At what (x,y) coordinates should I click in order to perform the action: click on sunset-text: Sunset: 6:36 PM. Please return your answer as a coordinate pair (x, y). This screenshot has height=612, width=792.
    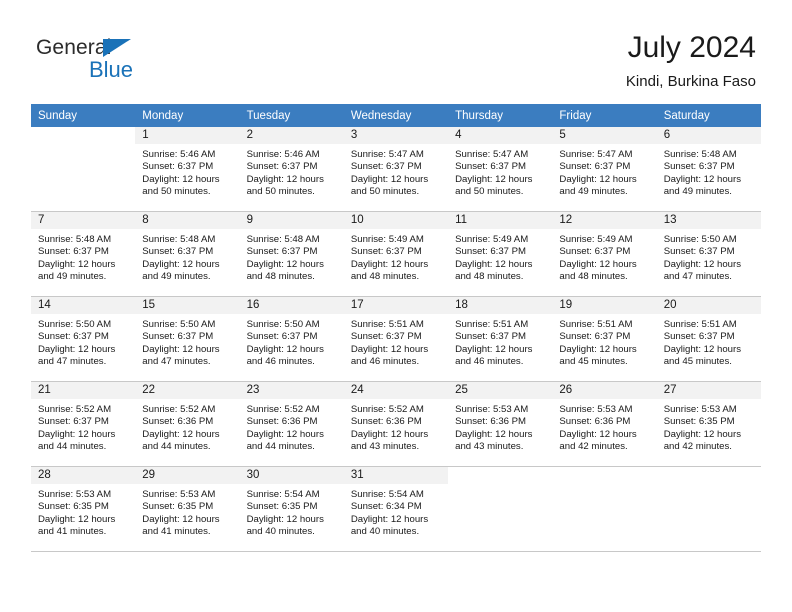
    Looking at the image, I should click on (178, 422).